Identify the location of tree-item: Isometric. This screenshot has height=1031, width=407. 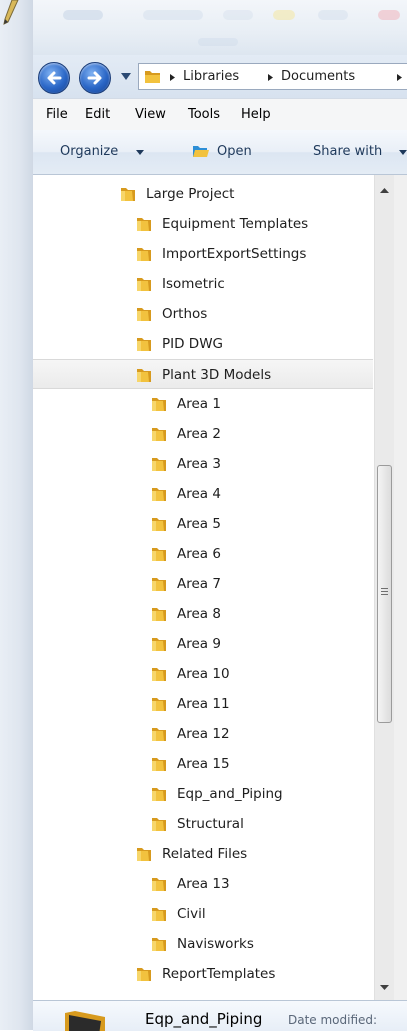
(203, 284).